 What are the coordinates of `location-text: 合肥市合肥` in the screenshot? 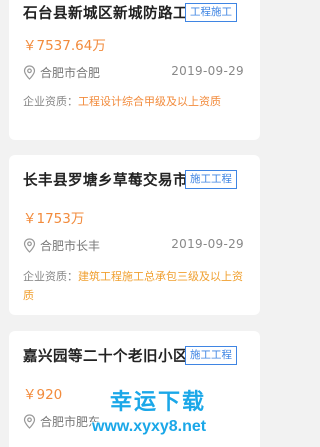 It's located at (70, 73).